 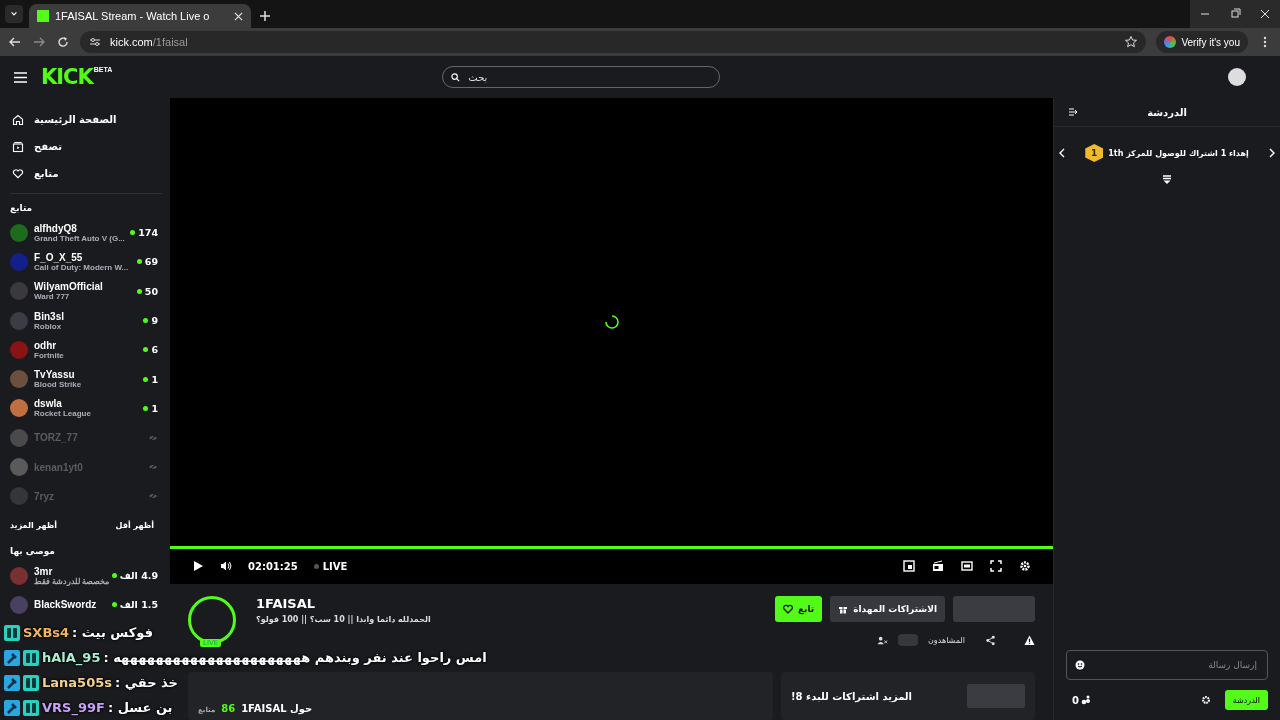 I want to click on viewer-count: 1, so click(x=154, y=379).